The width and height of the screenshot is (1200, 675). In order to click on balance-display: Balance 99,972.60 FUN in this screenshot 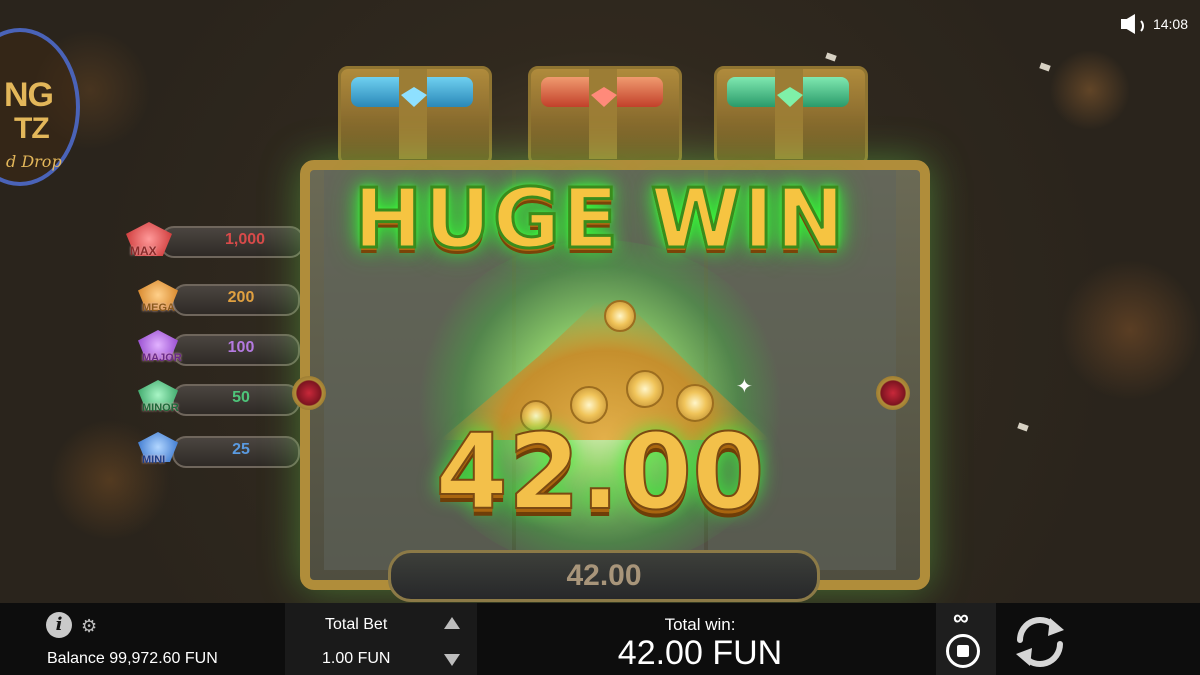, I will do `click(132, 658)`.